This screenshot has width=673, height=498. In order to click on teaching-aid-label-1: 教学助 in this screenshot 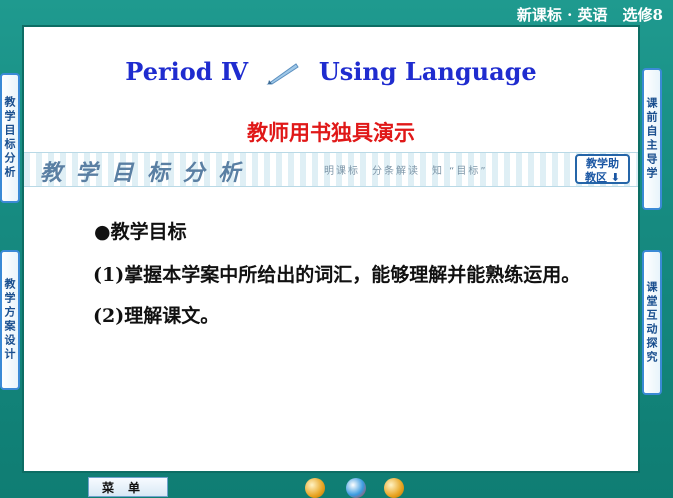, I will do `click(602, 163)`.